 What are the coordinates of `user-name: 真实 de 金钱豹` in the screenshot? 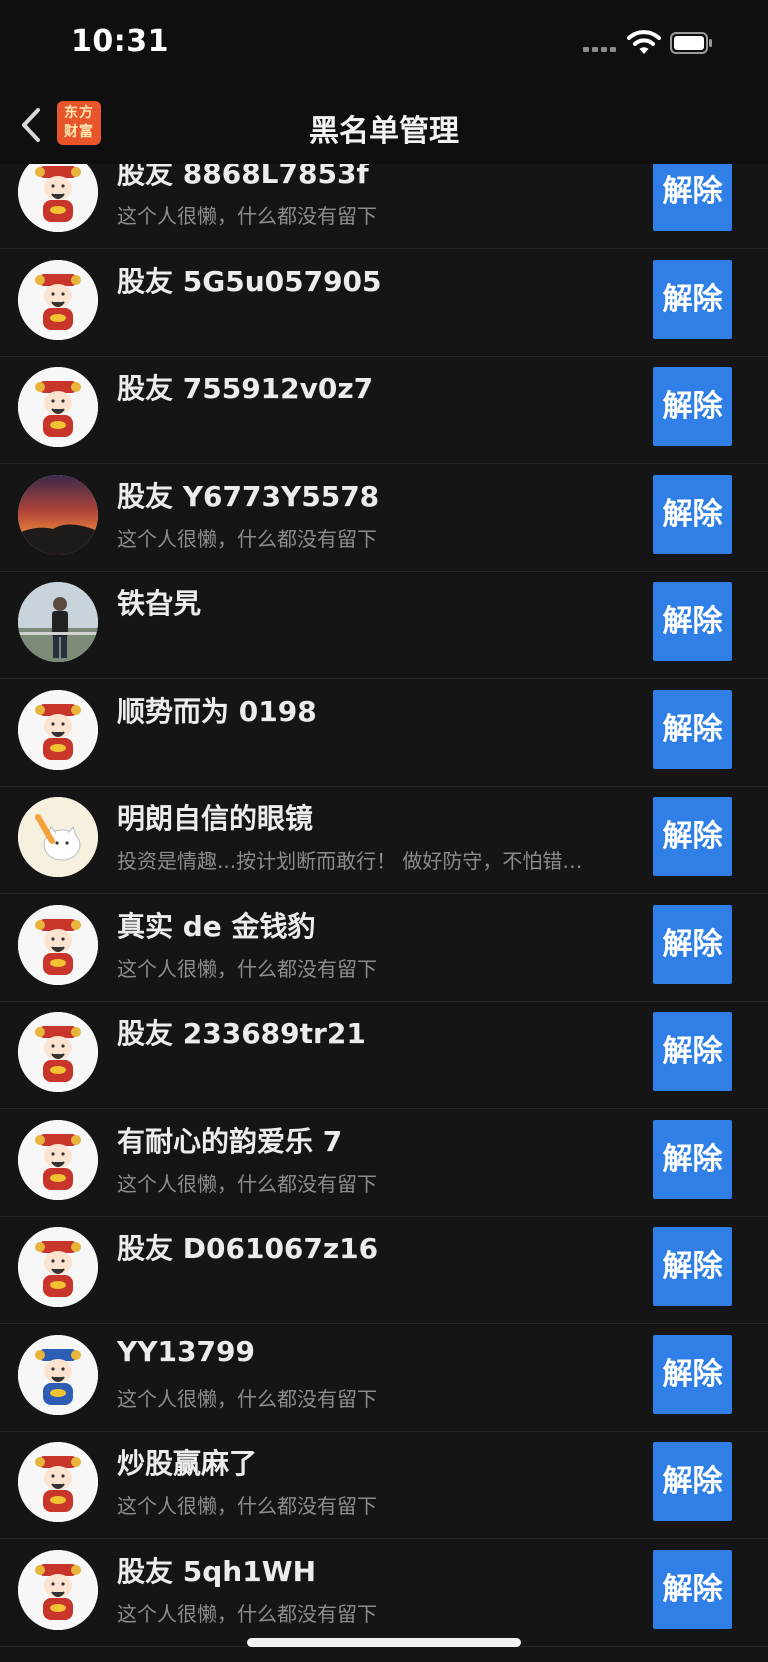 It's located at (216, 926).